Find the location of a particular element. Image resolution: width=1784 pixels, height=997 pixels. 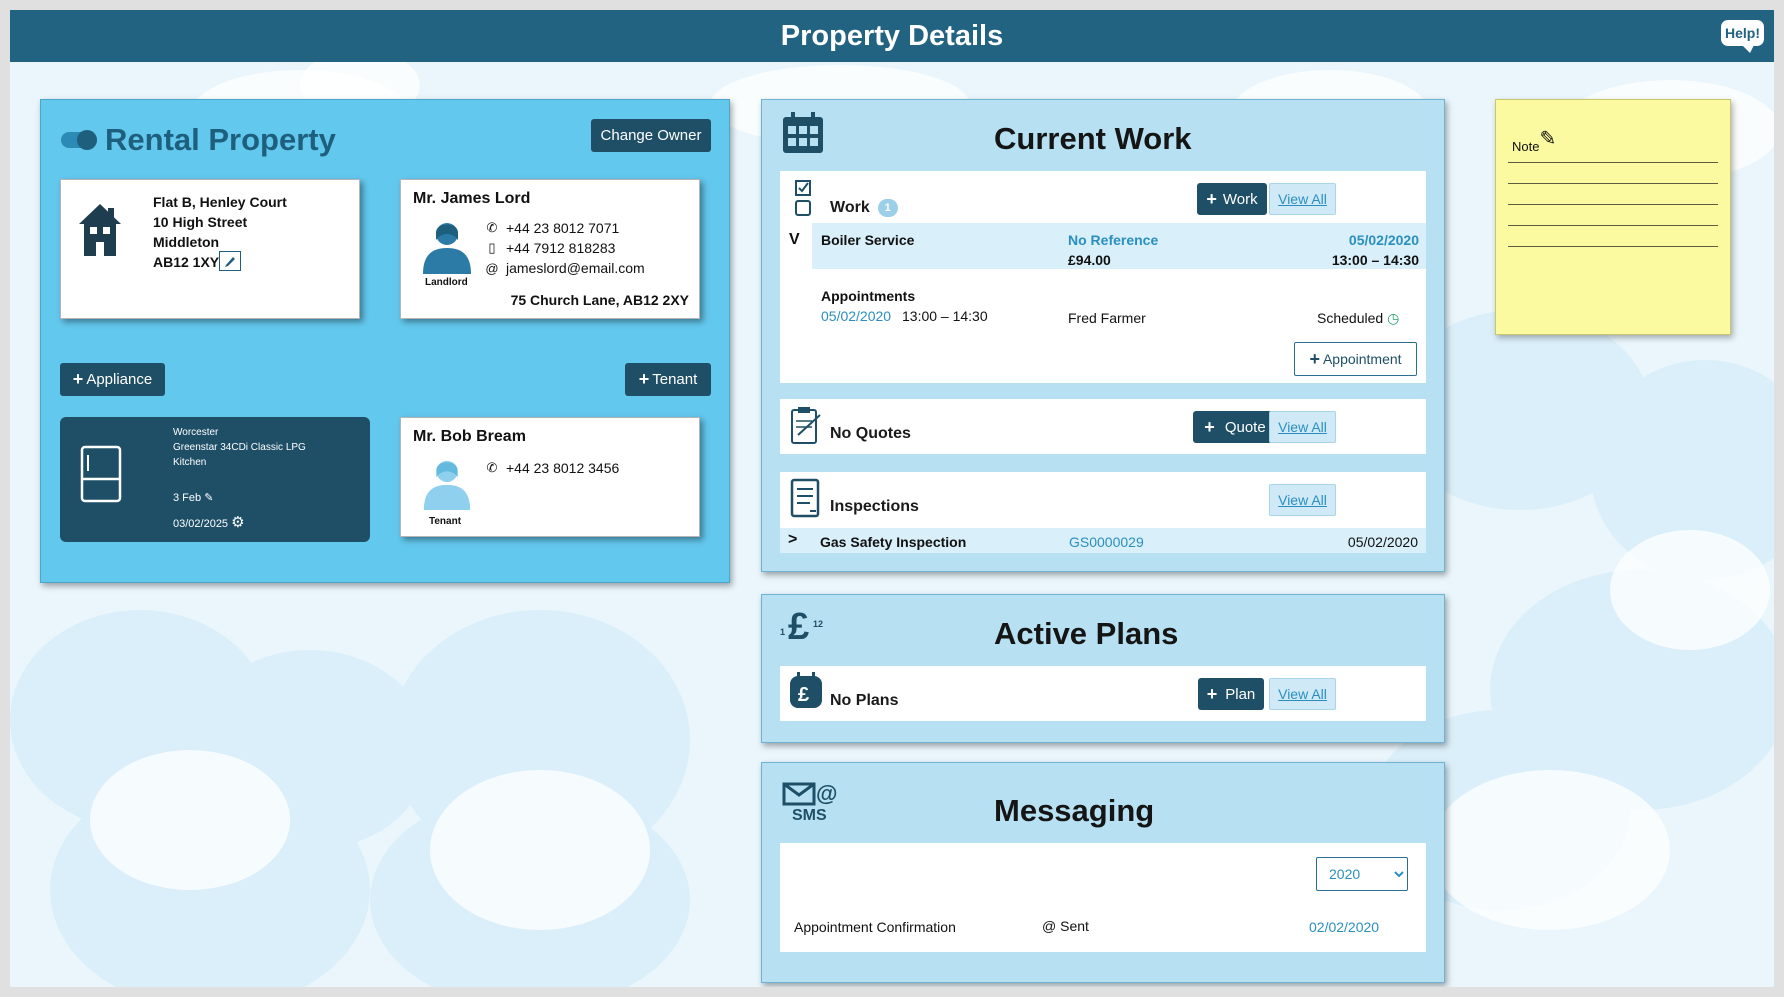

document-icon is located at coordinates (805, 498).